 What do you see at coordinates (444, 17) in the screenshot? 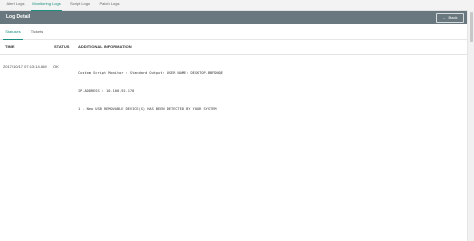
I see `arrow-left-icon: ←` at bounding box center [444, 17].